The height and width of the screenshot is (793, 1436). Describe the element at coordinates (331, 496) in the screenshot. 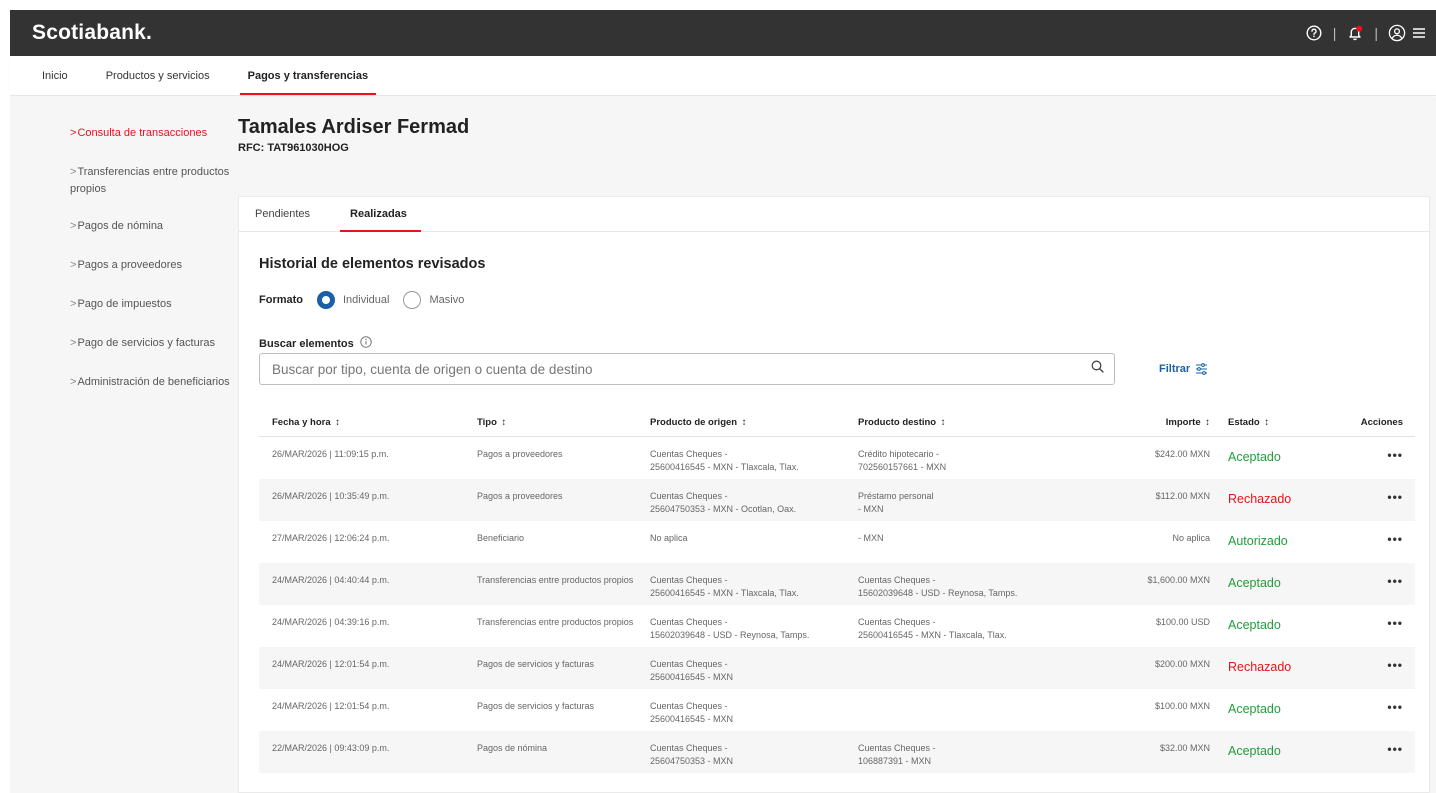

I see `cell-fecha: 26/MAR/2026 | 10:35:49 p.m.` at that location.